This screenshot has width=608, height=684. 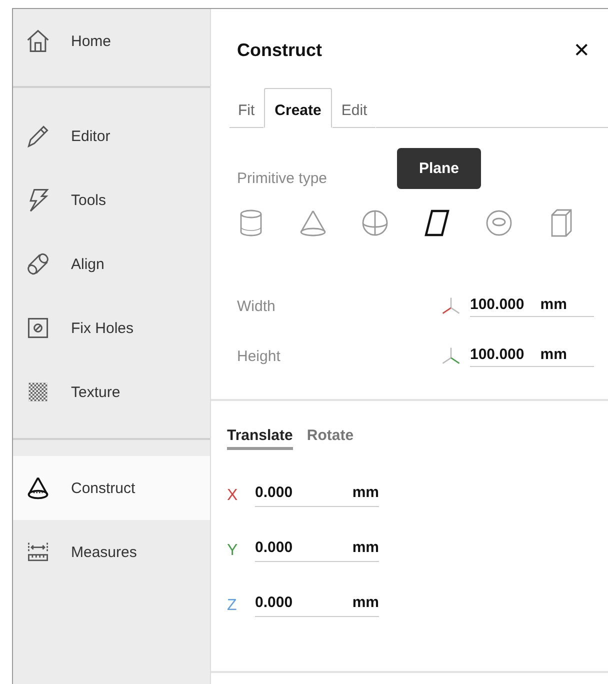 I want to click on sidebar-item: Align, so click(x=111, y=264).